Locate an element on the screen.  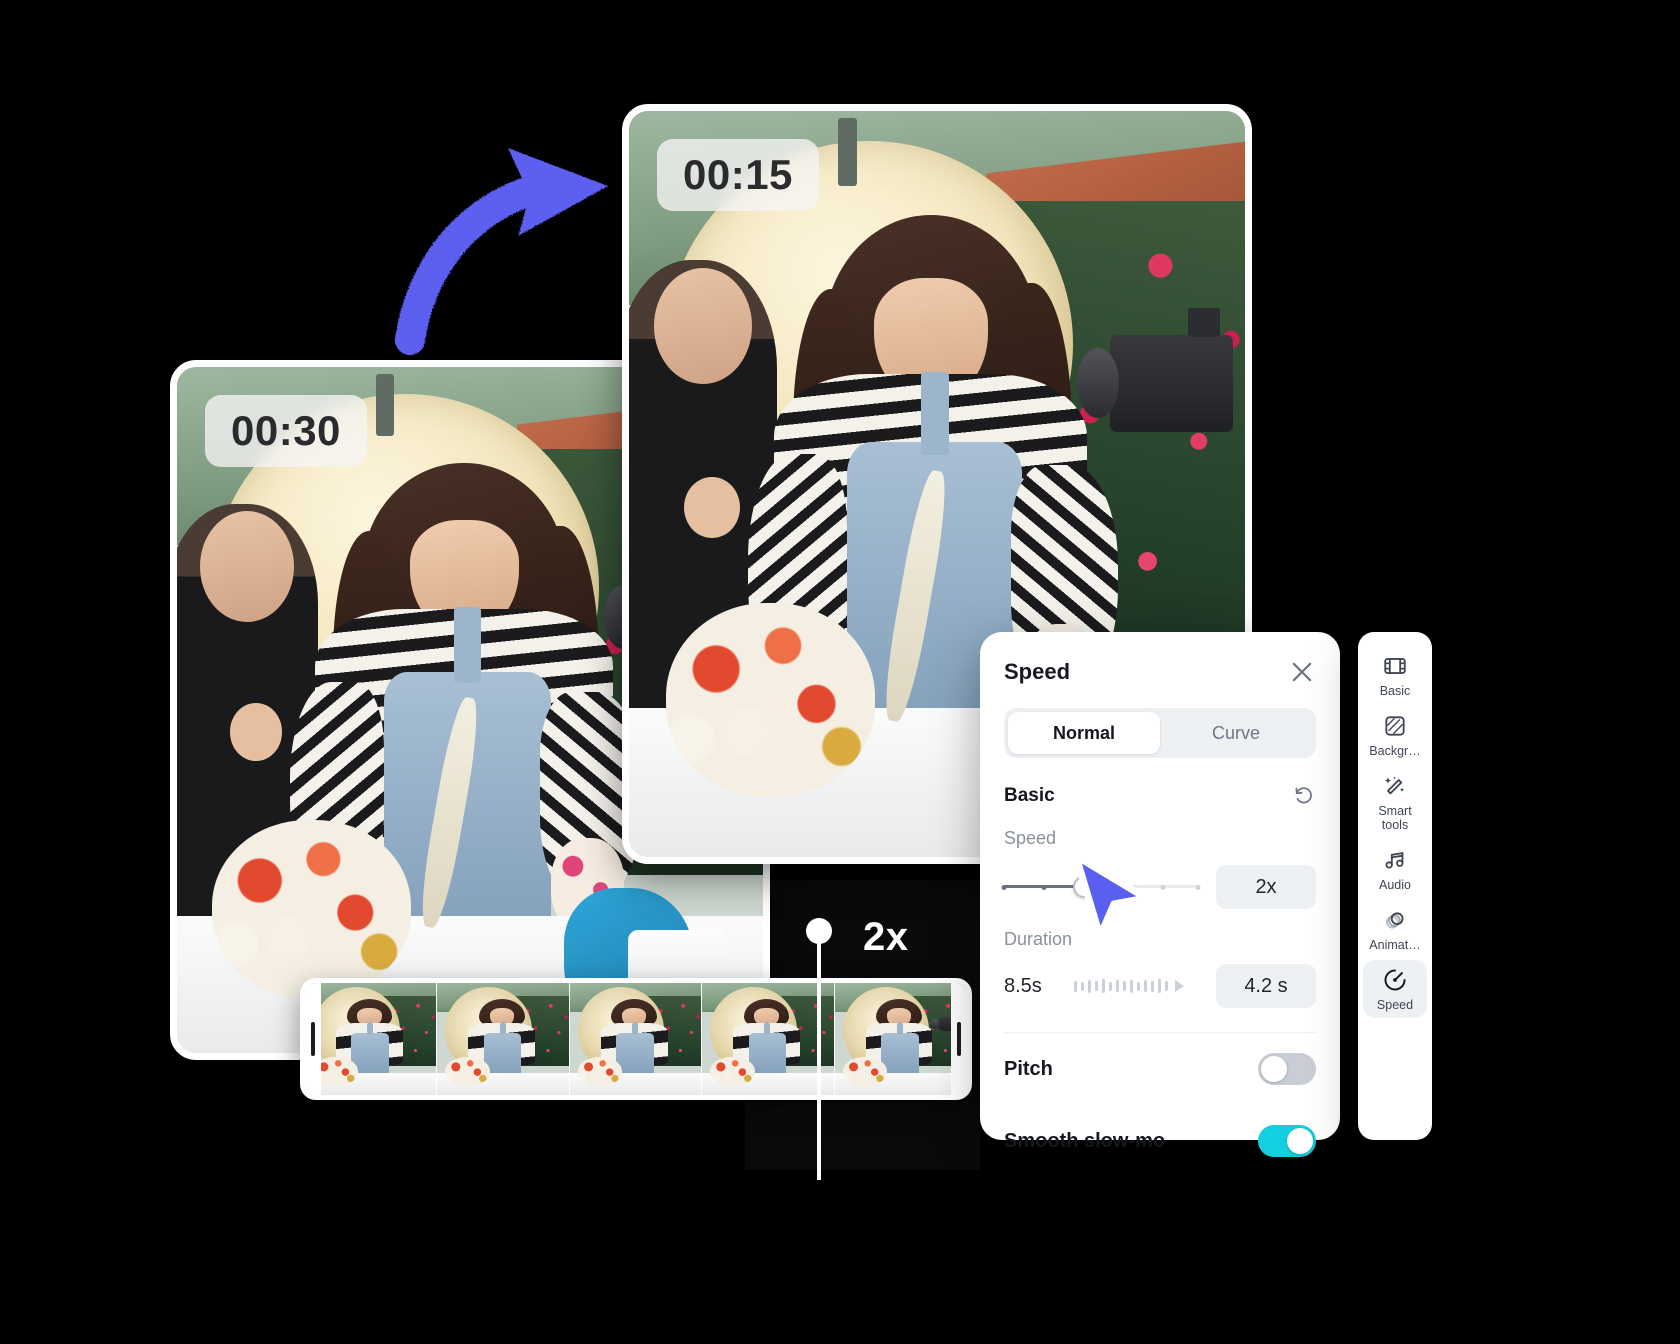
timestamp-badge-back: 00:30 is located at coordinates (286, 431).